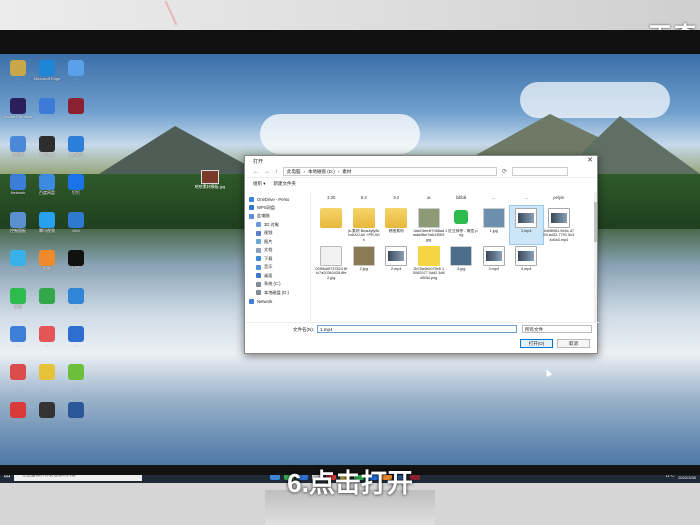 The image size is (700, 525). I want to click on desktop-shortcut: Adobe Premiere, so click(18, 111).